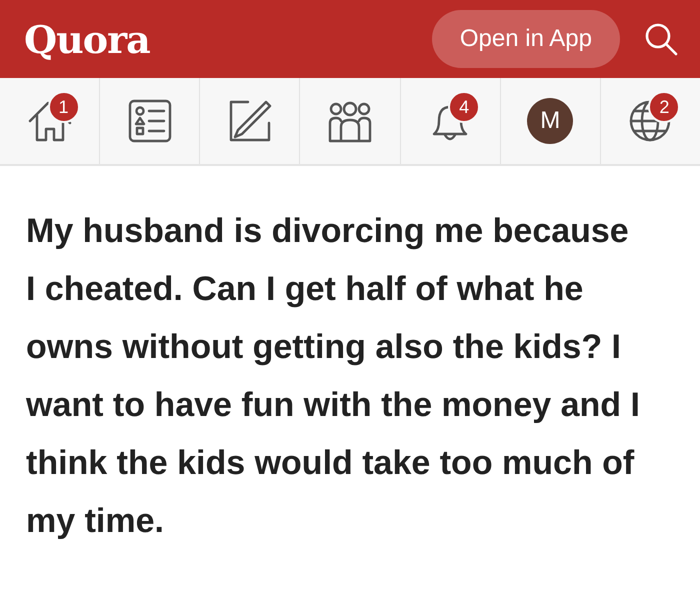 This screenshot has width=700, height=597. What do you see at coordinates (250, 121) in the screenshot?
I see `pencil-square-icon` at bounding box center [250, 121].